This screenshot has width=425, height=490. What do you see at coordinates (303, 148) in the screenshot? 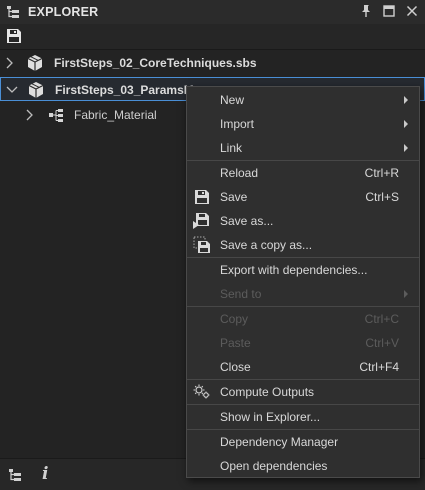
I see `menu-item-link: Link` at bounding box center [303, 148].